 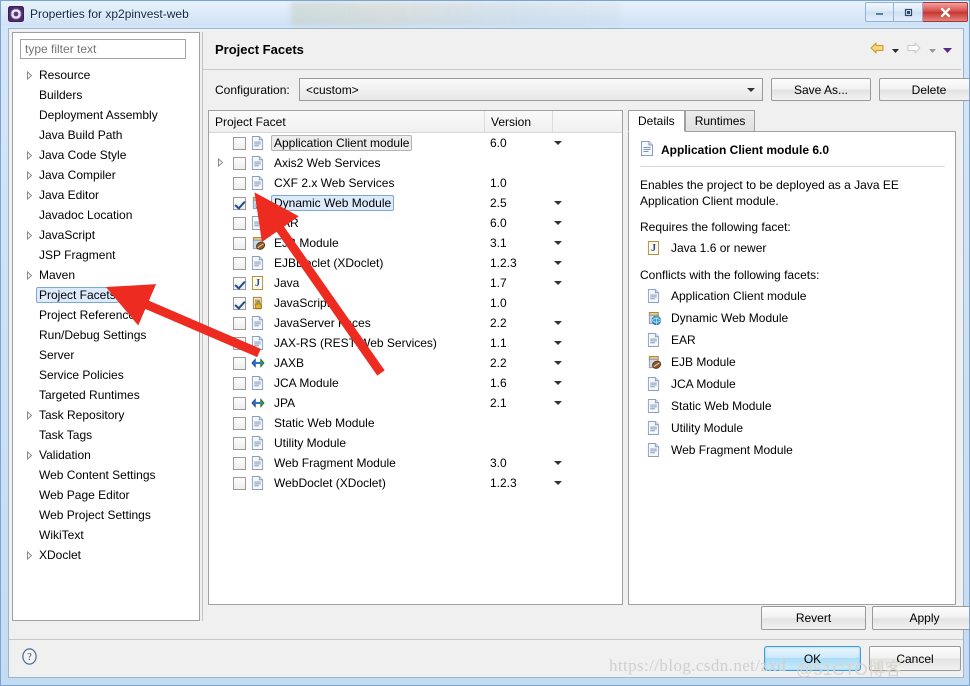 What do you see at coordinates (947, 48) in the screenshot?
I see `page-menu-chevron-down-icon` at bounding box center [947, 48].